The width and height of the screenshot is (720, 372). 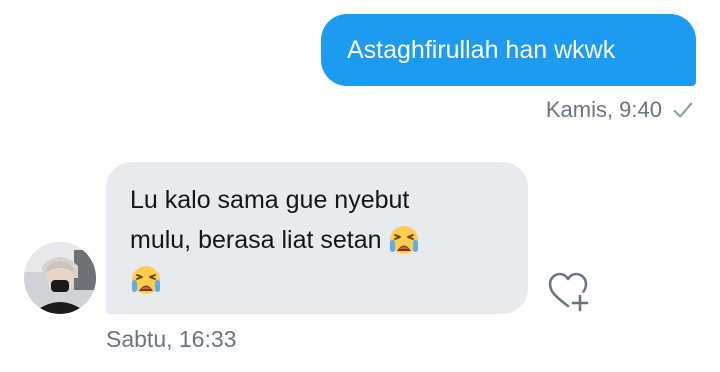 I want to click on incoming-message-text-1: Lu kalo sama gue nyebut, so click(x=270, y=200).